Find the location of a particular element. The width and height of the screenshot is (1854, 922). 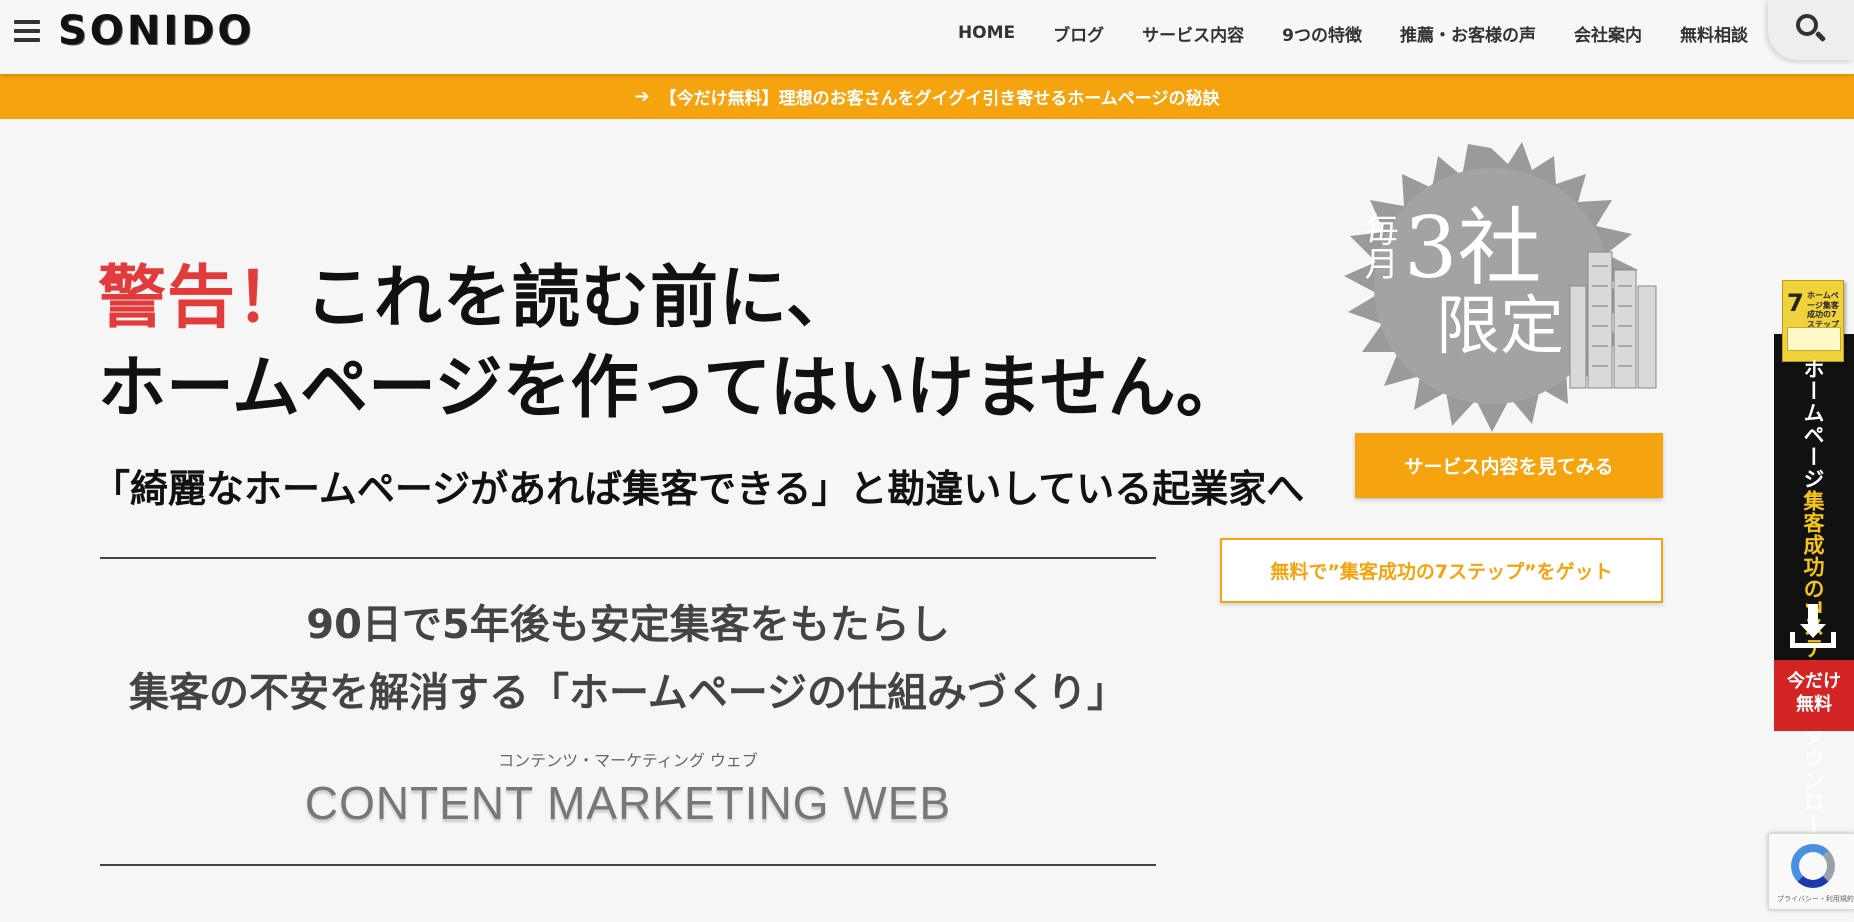

brand-kana: コンテンツ・マーケティング ウェブ is located at coordinates (628, 760).